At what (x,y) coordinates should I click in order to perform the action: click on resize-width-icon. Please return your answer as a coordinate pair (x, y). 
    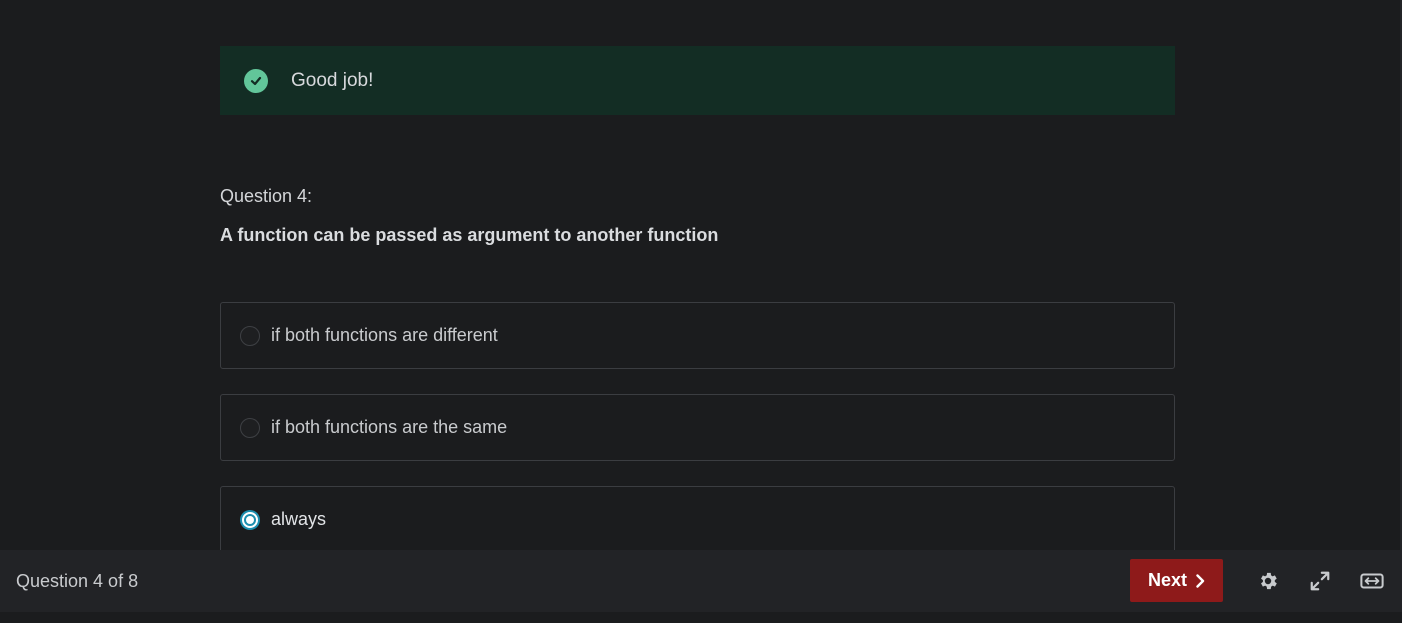
    Looking at the image, I should click on (1372, 581).